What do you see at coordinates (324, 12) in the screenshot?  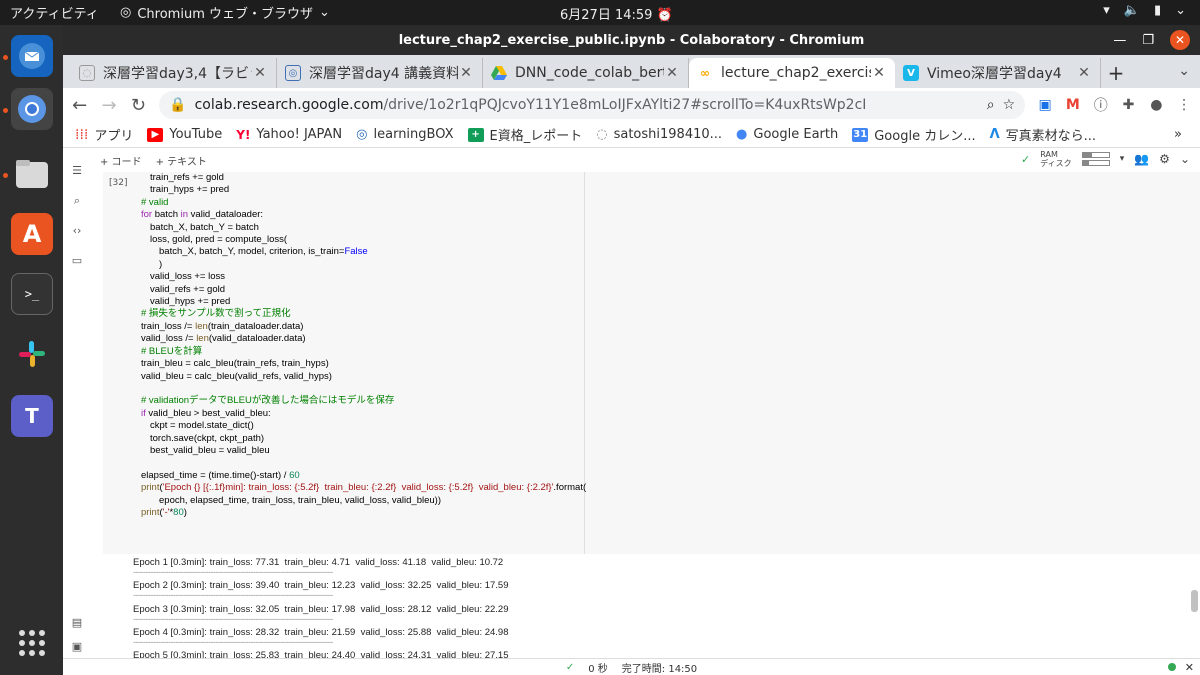 I see `chevron-down-icon: ⌄` at bounding box center [324, 12].